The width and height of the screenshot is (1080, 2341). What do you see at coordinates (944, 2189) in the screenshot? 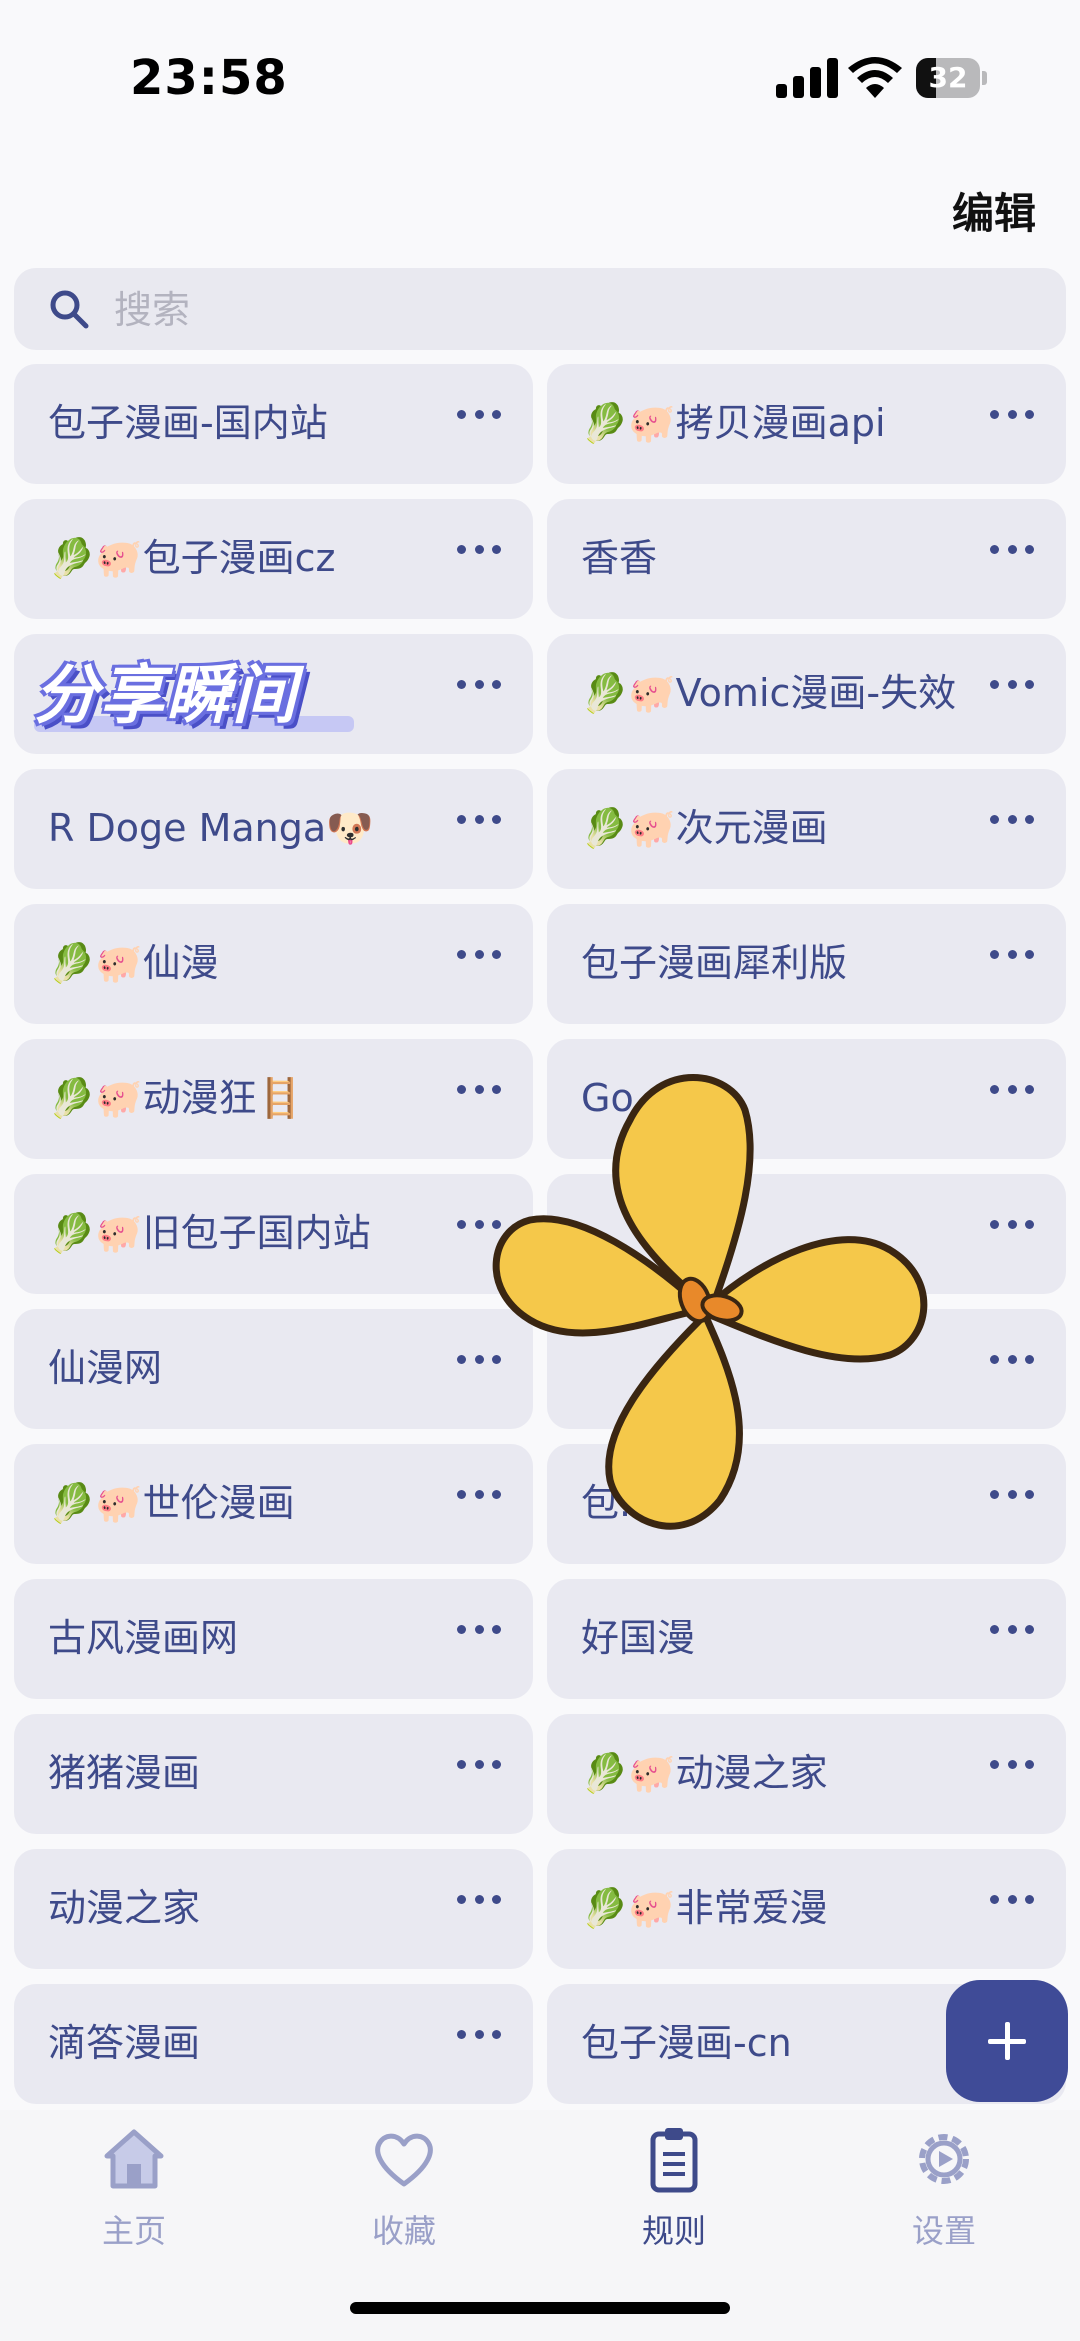
I see `tab-settings: 设置` at bounding box center [944, 2189].